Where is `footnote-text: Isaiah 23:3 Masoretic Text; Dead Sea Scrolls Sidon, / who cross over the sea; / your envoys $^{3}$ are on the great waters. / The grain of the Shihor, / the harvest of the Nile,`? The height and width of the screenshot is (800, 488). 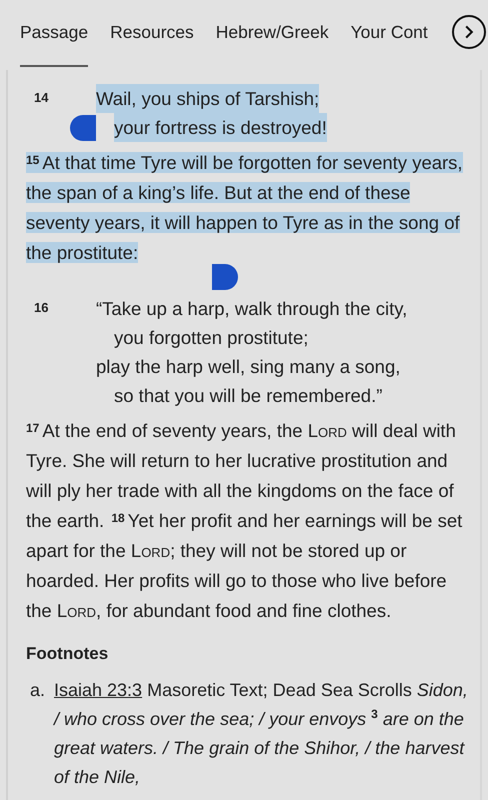 footnote-text: Isaiah 23:3 Masoretic Text; Dead Sea Scrolls Sidon, / who cross over the sea; / your envoys $^{3}$ are on the great waters. / The grain of the Shihor, / the harvest of the Nile, is located at coordinates (261, 734).